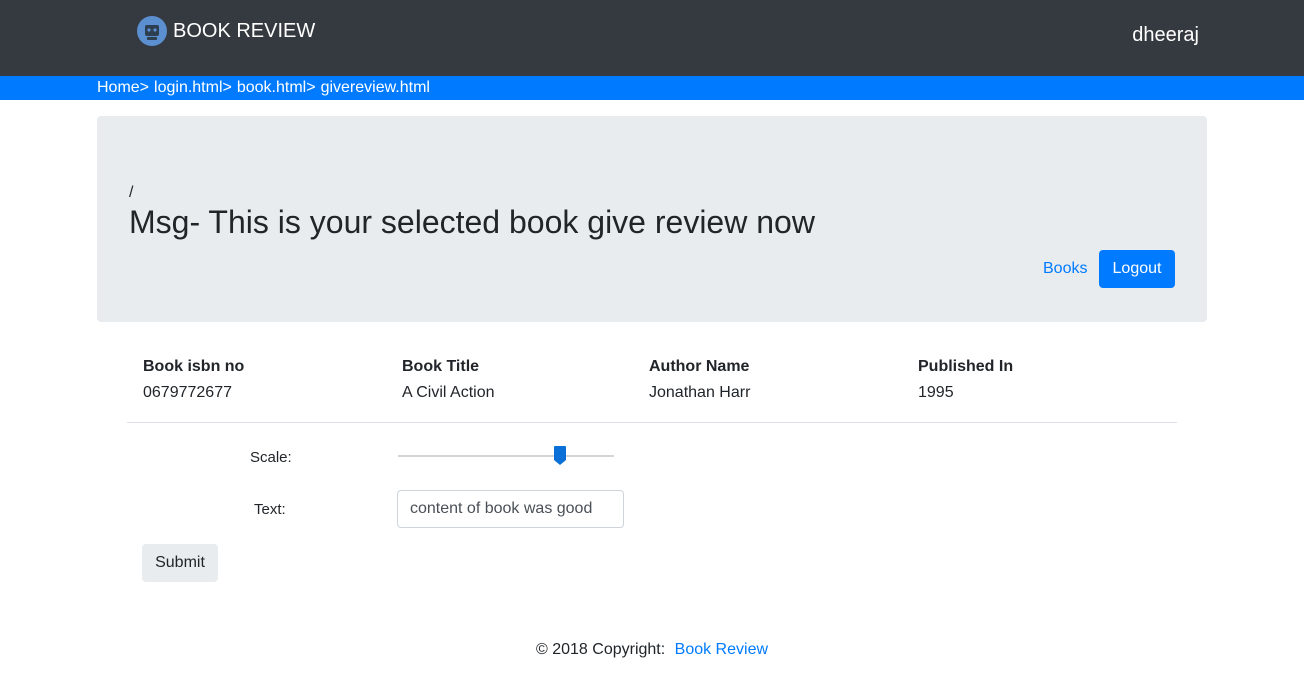 This screenshot has height=694, width=1304. What do you see at coordinates (721, 649) in the screenshot?
I see `footer-link: Book Review` at bounding box center [721, 649].